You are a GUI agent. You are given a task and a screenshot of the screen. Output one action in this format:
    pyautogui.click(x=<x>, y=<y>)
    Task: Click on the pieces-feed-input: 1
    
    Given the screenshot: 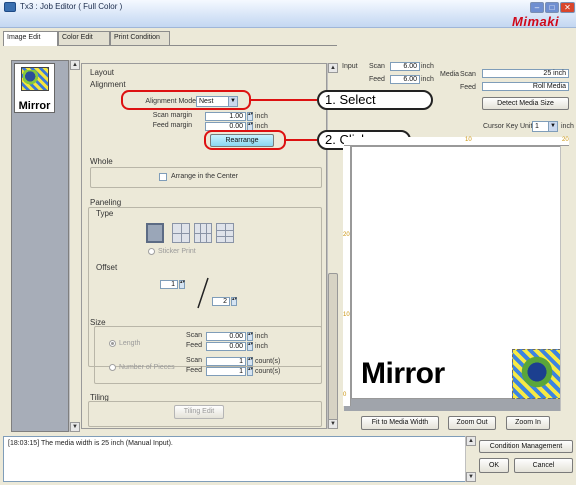 What is the action you would take?
    pyautogui.click(x=226, y=371)
    